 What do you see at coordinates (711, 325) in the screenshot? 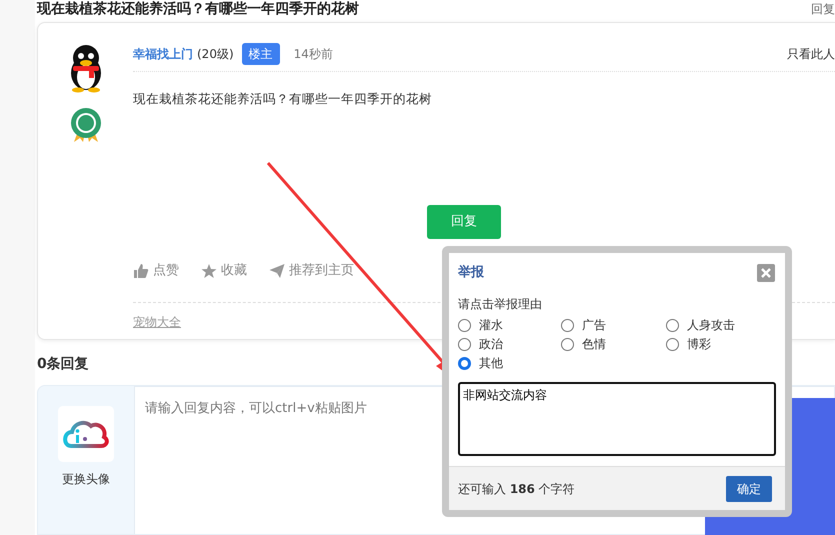
I see `reason-label: 人身攻击` at bounding box center [711, 325].